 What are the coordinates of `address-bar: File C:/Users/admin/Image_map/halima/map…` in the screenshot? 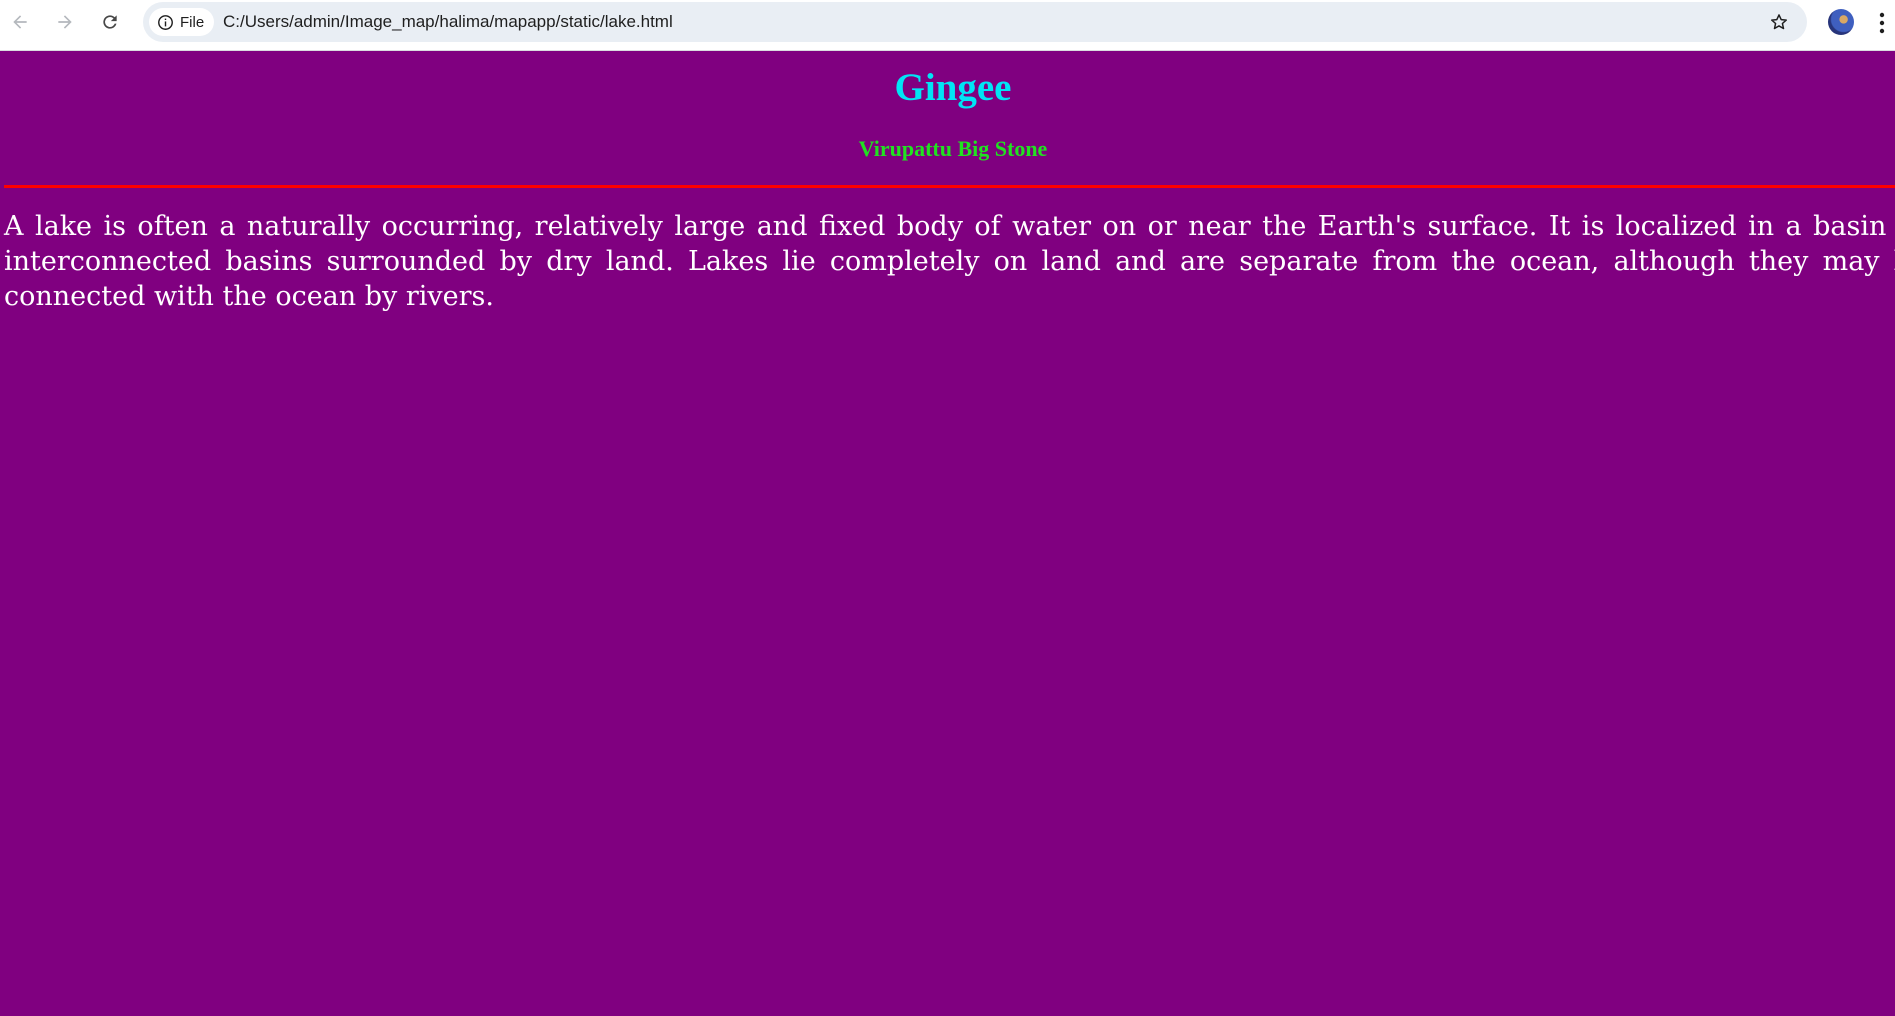 It's located at (975, 22).